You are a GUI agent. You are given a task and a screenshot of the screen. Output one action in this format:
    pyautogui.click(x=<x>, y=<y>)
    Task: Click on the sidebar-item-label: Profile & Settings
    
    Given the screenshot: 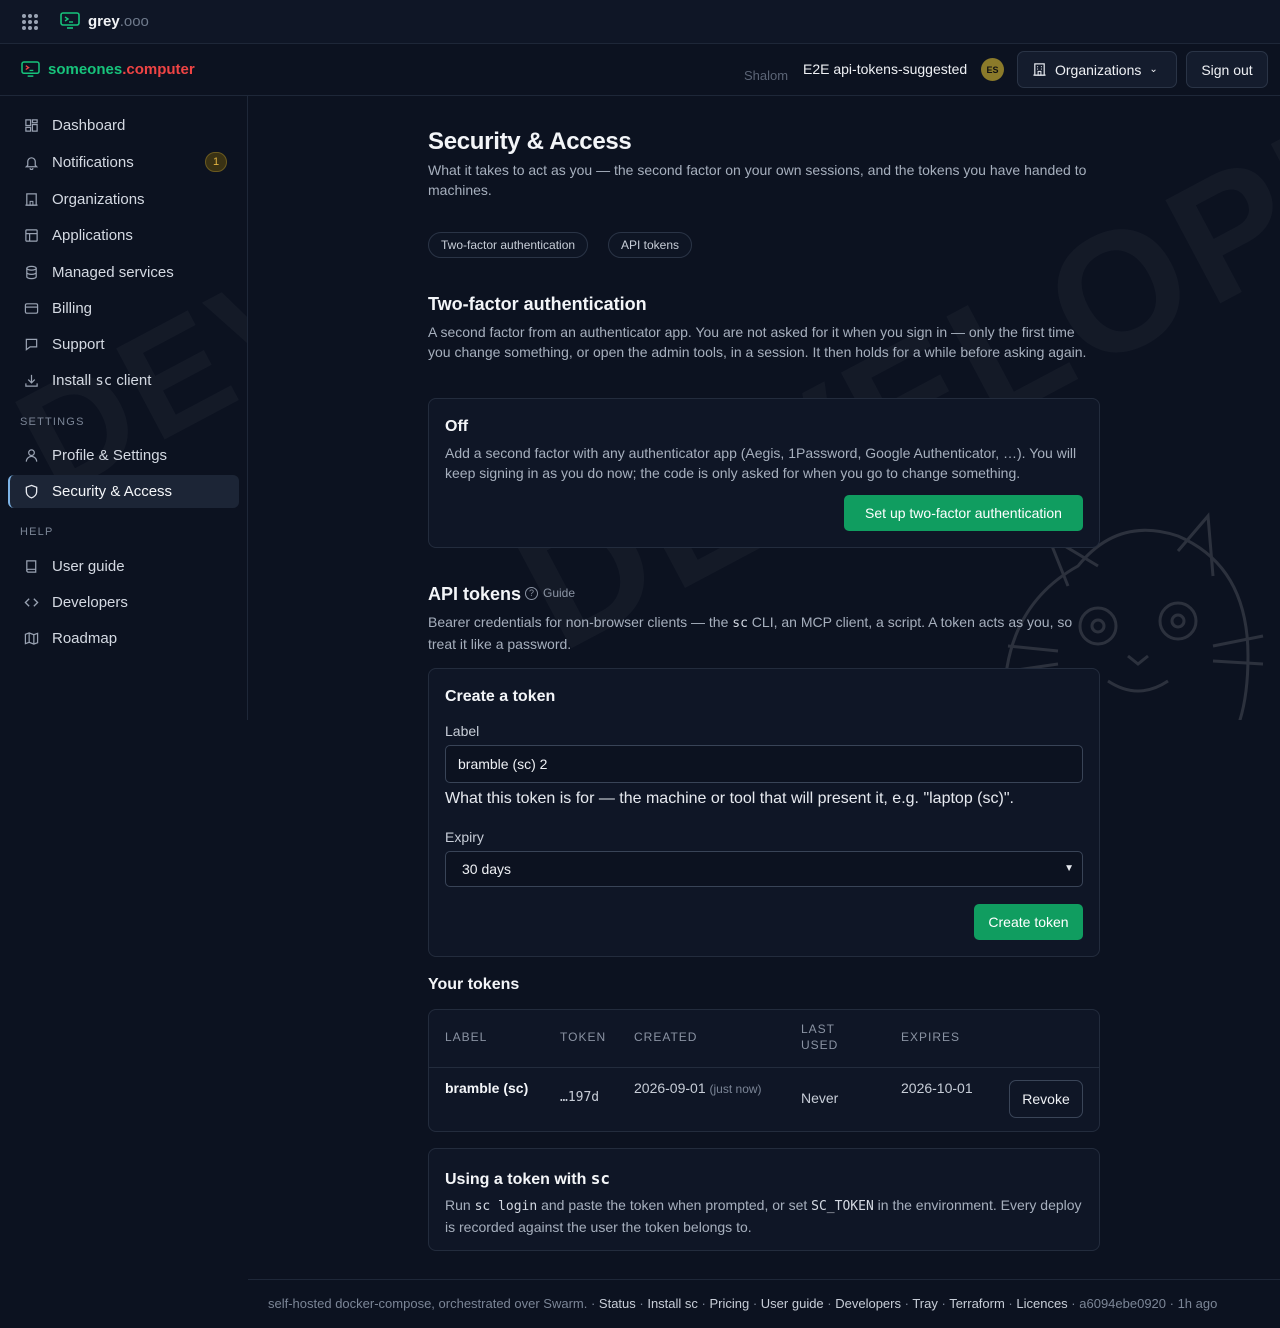 What is the action you would take?
    pyautogui.click(x=110, y=455)
    